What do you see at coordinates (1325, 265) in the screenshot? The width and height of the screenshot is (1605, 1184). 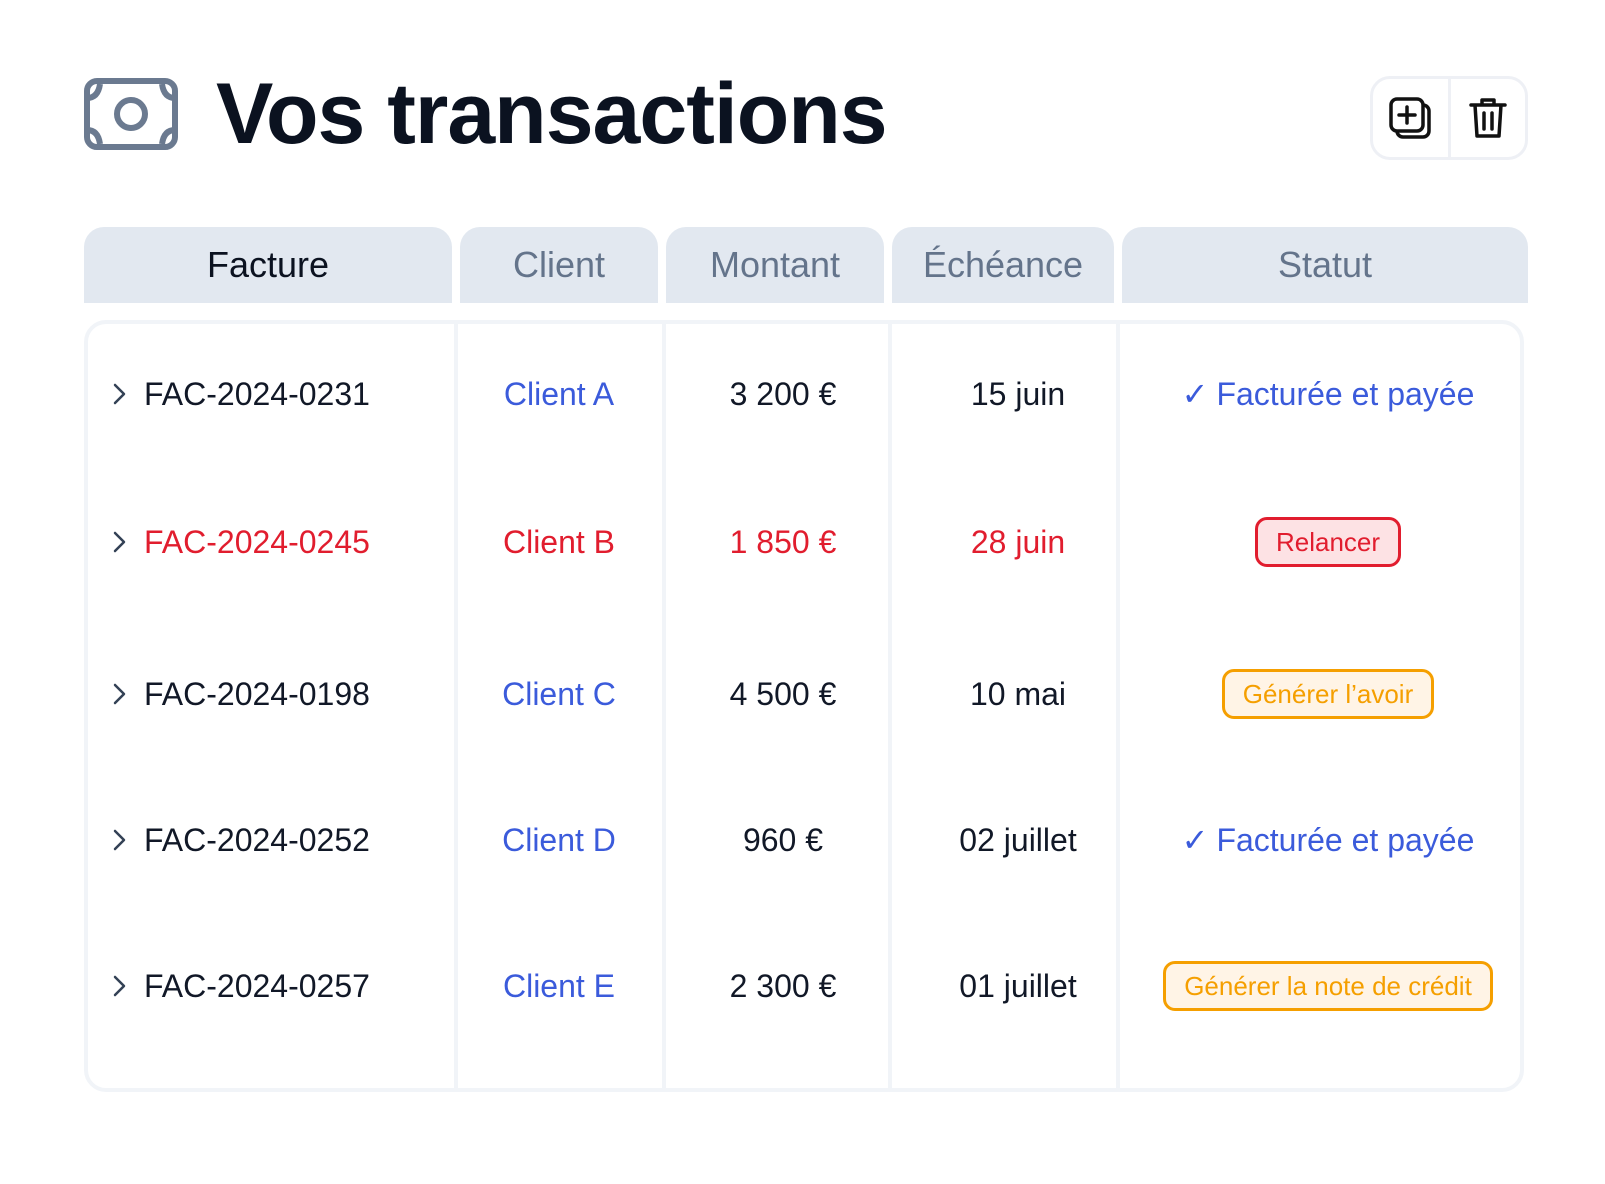 I see `column-header-statut: Statut` at bounding box center [1325, 265].